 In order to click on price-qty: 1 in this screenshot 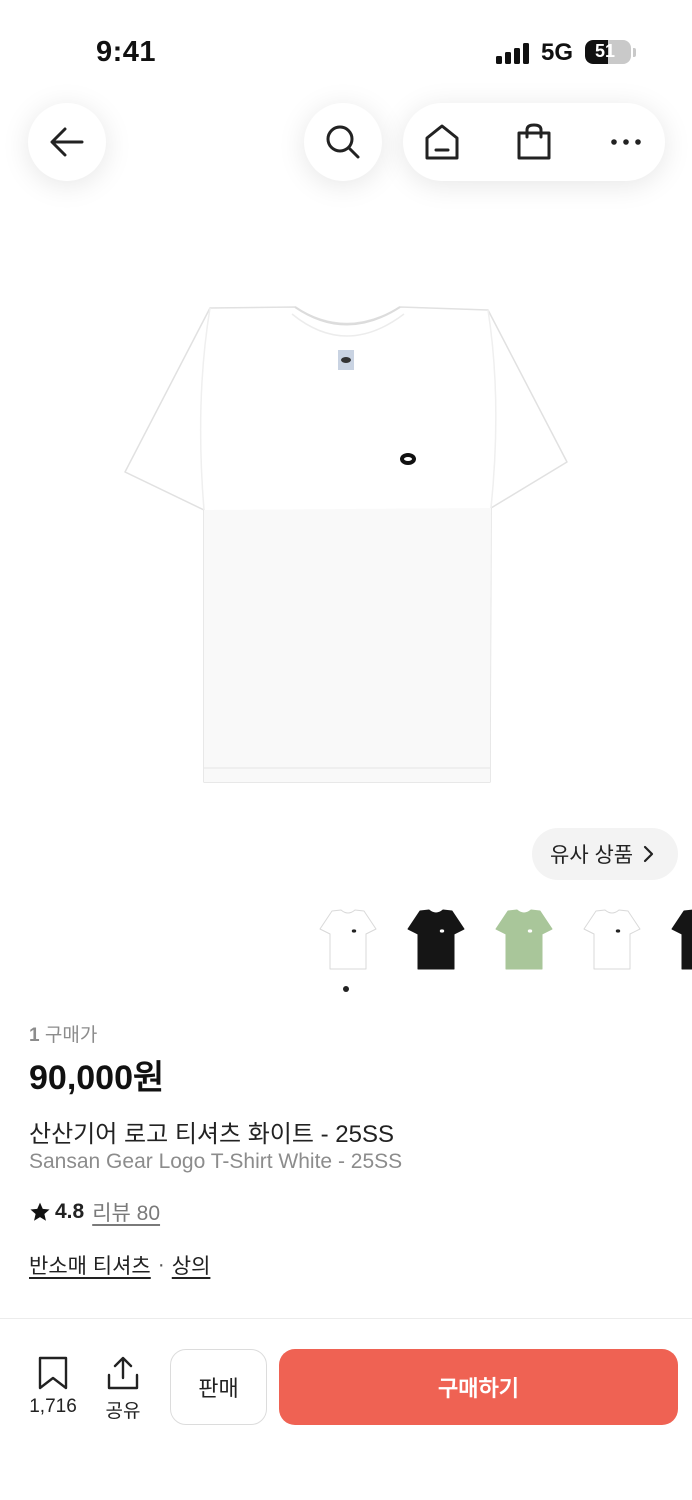, I will do `click(34, 1035)`.